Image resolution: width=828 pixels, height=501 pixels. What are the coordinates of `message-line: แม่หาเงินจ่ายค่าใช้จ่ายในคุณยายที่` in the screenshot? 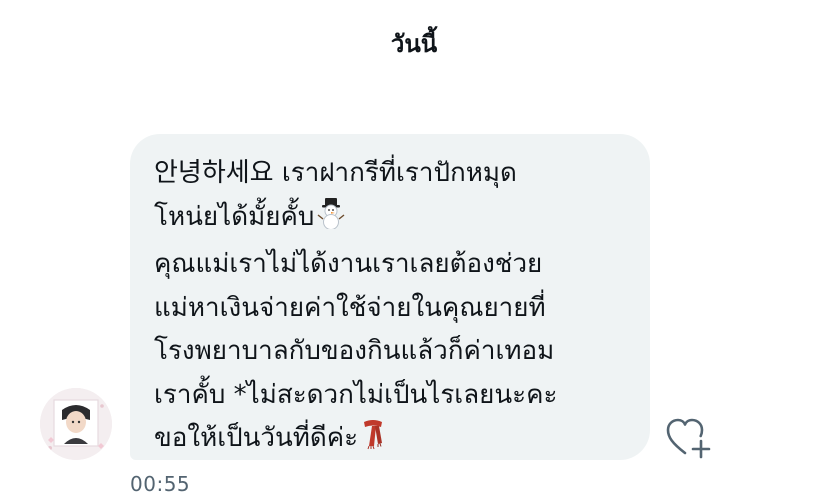 It's located at (392, 309).